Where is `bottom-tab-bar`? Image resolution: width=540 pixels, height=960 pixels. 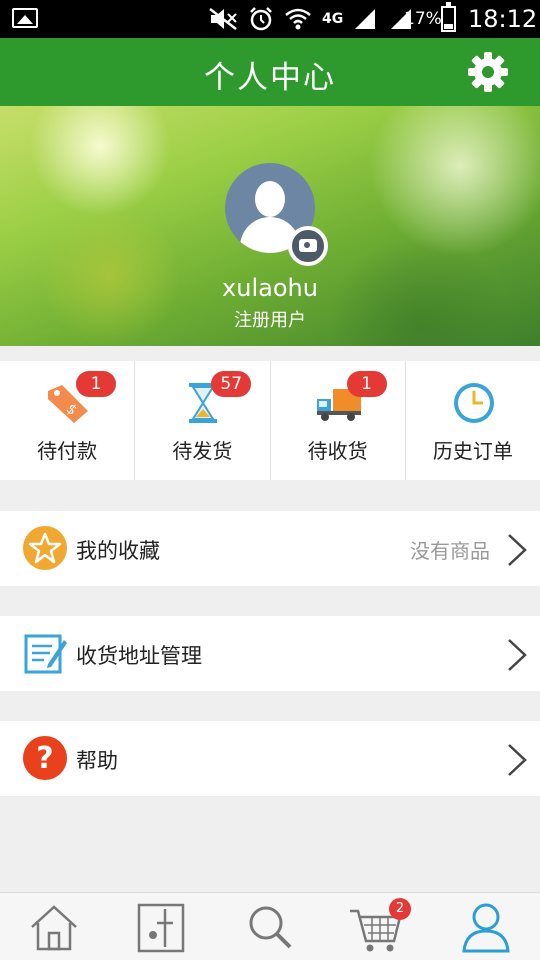
bottom-tab-bar is located at coordinates (270, 926).